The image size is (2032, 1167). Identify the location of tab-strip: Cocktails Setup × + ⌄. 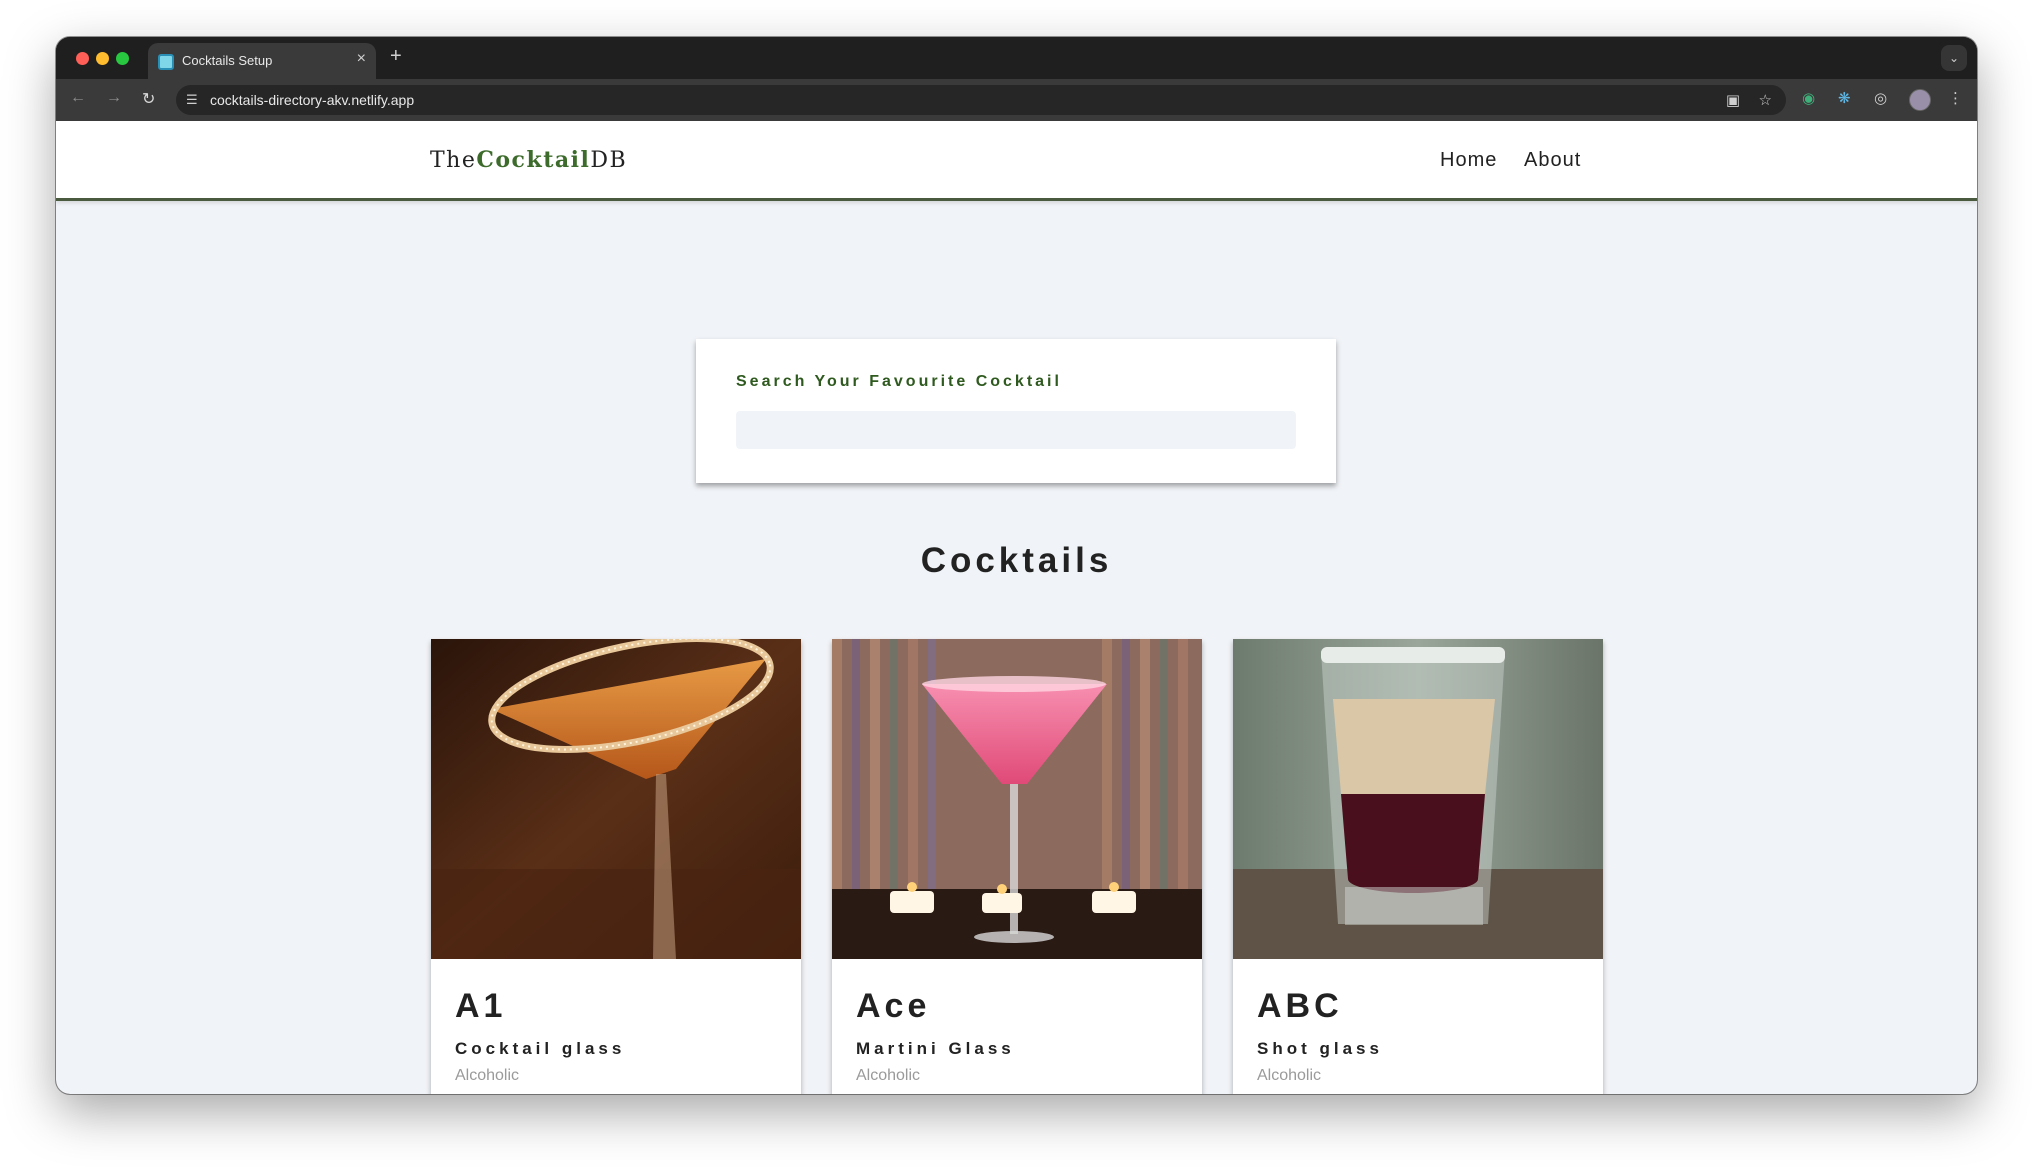
(1016, 58).